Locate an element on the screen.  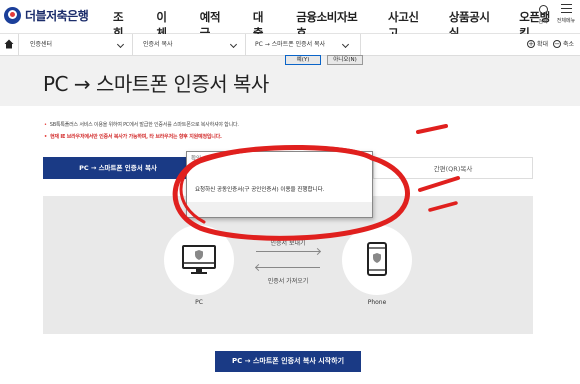
brand-logo: 더블저축은행 is located at coordinates (46, 15).